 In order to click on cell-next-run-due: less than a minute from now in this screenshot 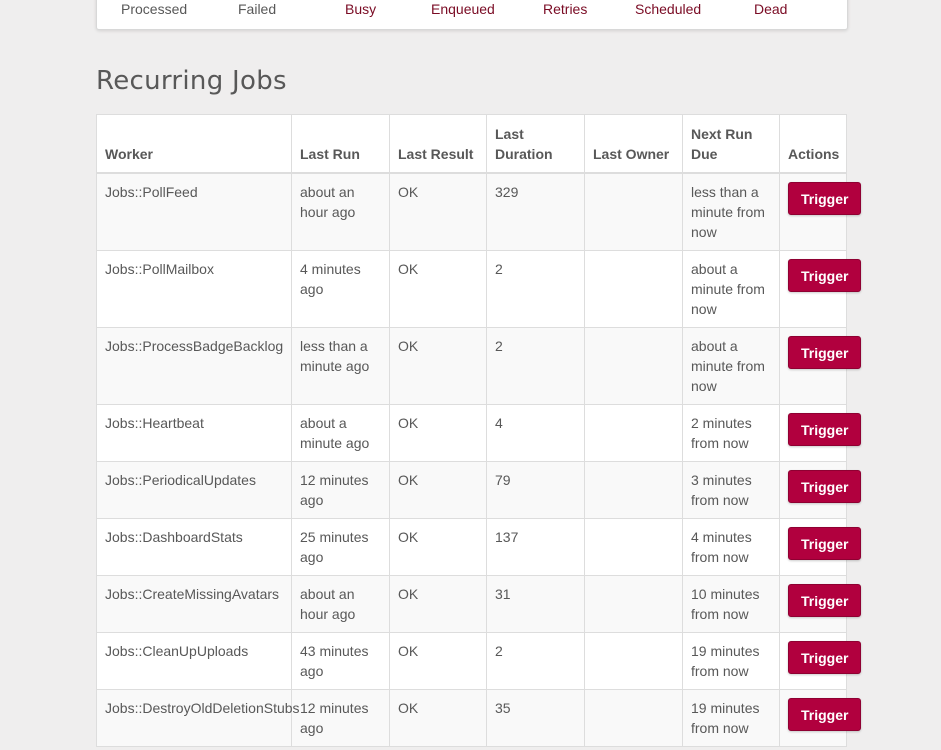, I will do `click(731, 211)`.